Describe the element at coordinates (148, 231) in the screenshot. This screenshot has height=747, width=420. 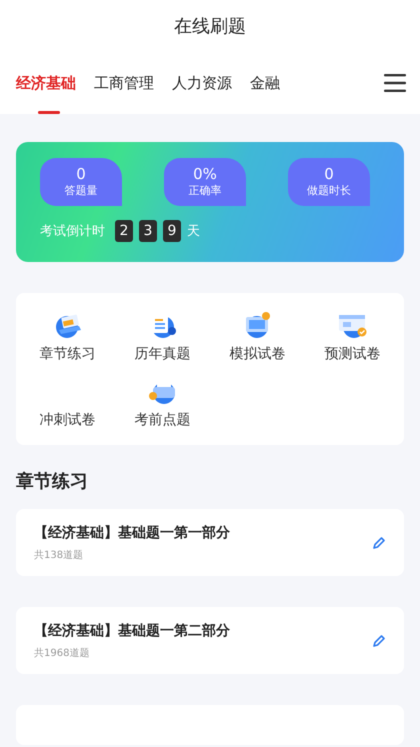
I see `countdown-digit: 3` at that location.